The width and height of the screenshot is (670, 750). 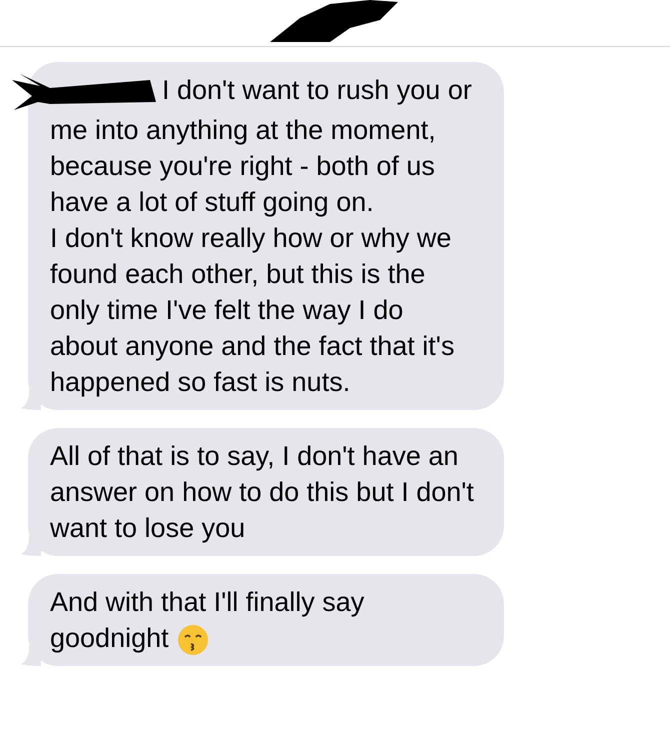 What do you see at coordinates (262, 620) in the screenshot?
I see `message-text: And with that I'll finally say goodnight` at bounding box center [262, 620].